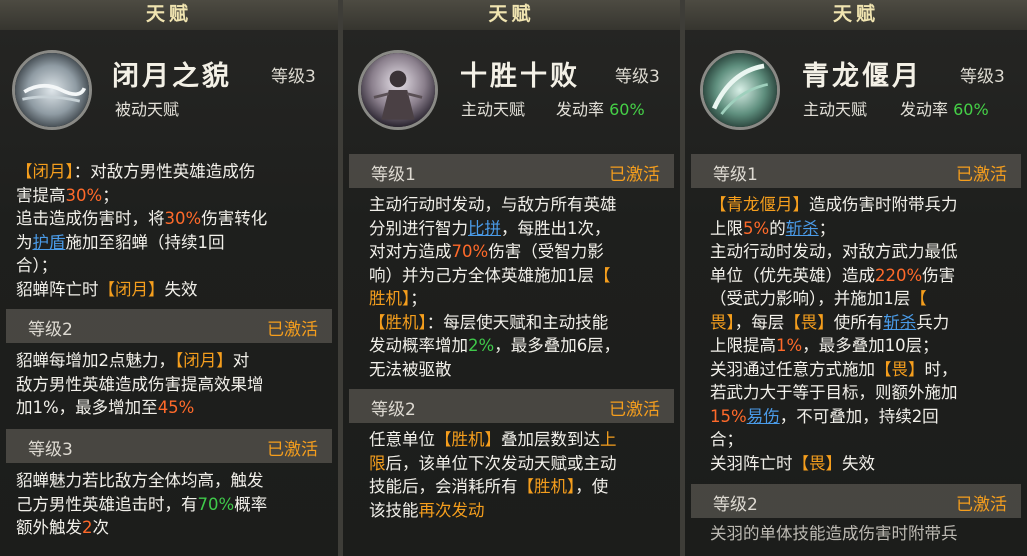 The height and width of the screenshot is (556, 1027). Describe the element at coordinates (495, 345) in the screenshot. I see `desc-line: 发动概率增加2%，最多叠加6层，` at that location.